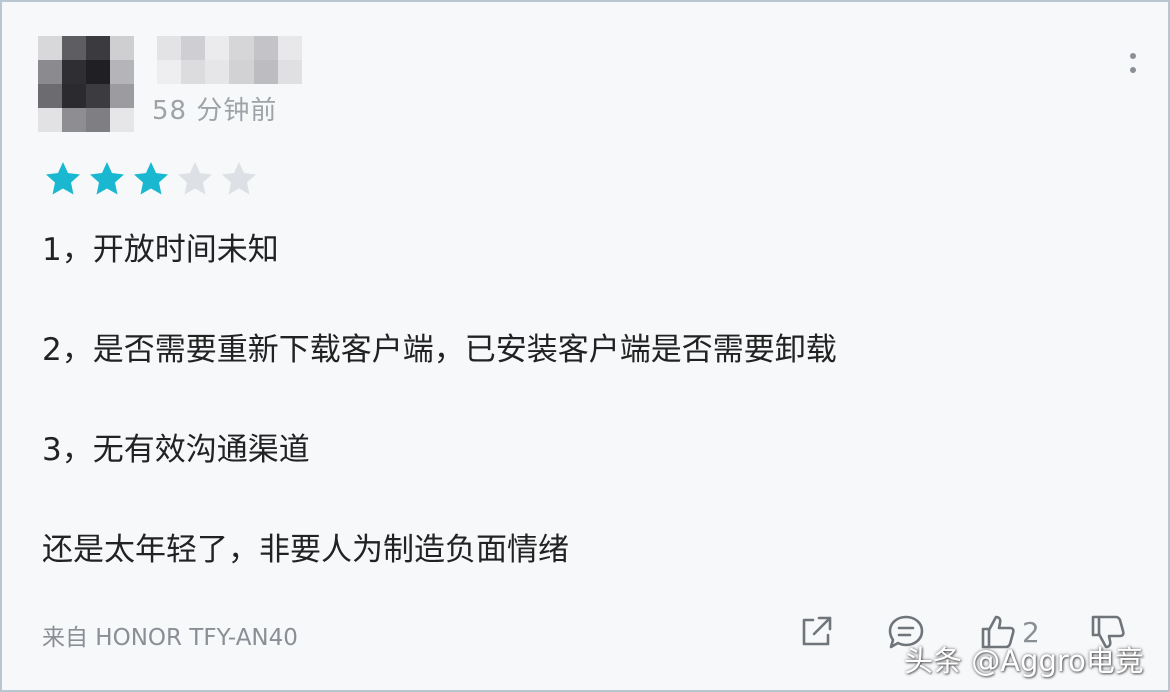 Image resolution: width=1170 pixels, height=692 pixels. Describe the element at coordinates (176, 450) in the screenshot. I see `comment-line-3: 3，无有效沟通渠道` at that location.